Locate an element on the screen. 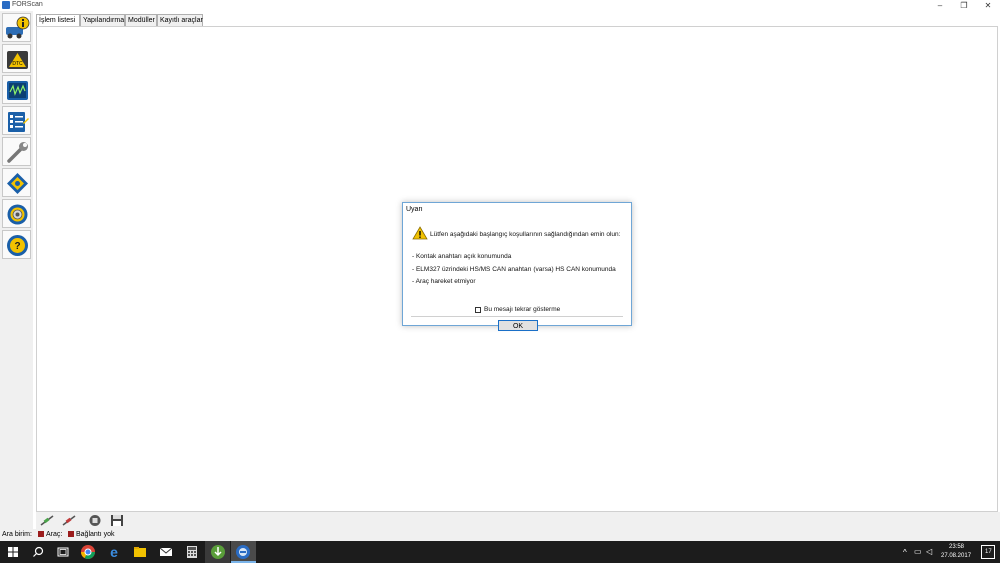 The width and height of the screenshot is (1000, 563). tab-label: İşlem listesi is located at coordinates (57, 20).